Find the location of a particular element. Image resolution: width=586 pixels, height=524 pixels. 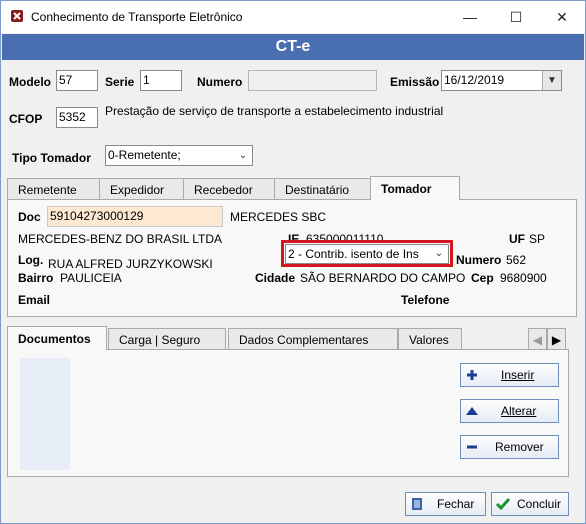

check-icon is located at coordinates (503, 504).